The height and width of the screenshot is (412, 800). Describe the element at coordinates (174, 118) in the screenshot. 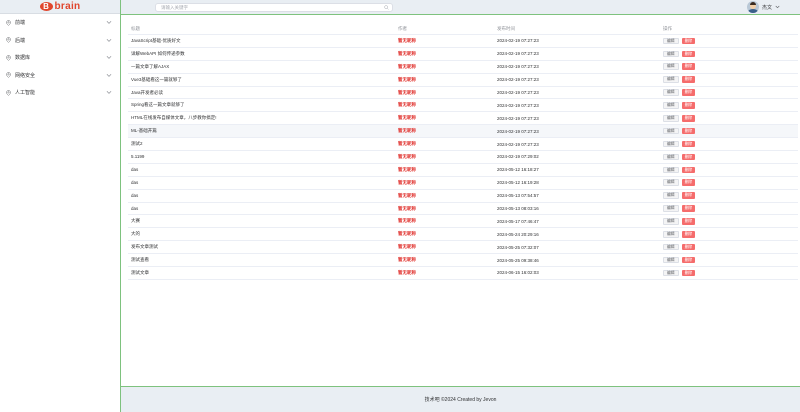

I see `article-title: HTML在线发布自媒体文章，八步教你搞定!` at that location.